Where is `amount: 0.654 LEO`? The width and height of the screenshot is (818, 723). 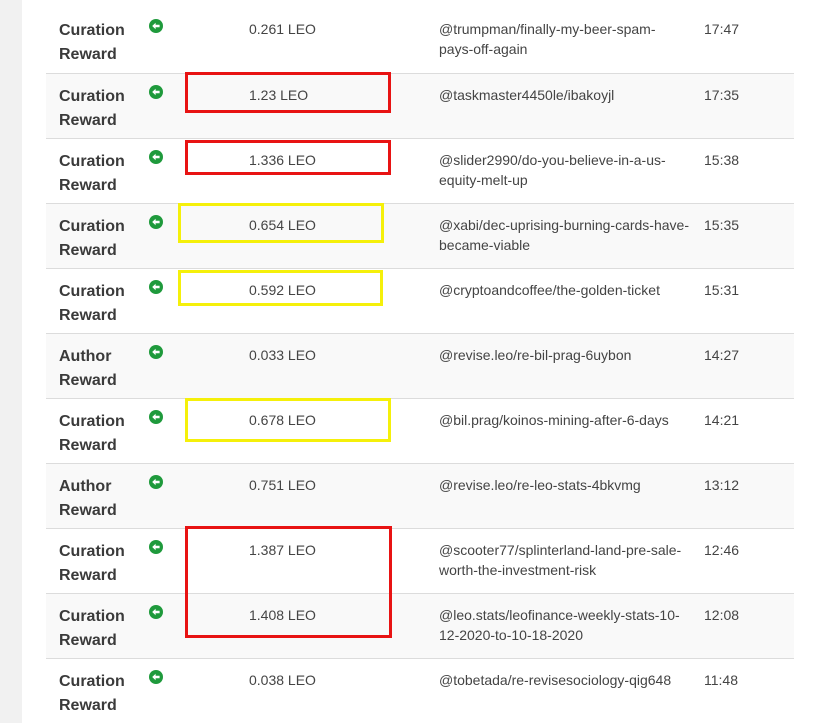
amount: 0.654 LEO is located at coordinates (282, 225).